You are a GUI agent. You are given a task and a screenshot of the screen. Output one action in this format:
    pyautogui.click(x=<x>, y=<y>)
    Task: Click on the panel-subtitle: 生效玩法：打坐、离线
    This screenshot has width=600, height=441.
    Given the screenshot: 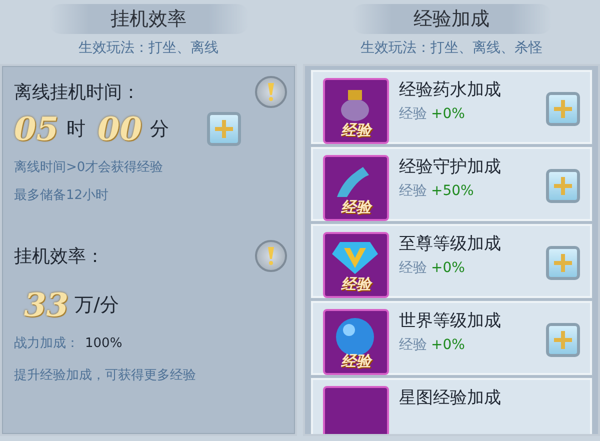 What is the action you would take?
    pyautogui.click(x=148, y=48)
    